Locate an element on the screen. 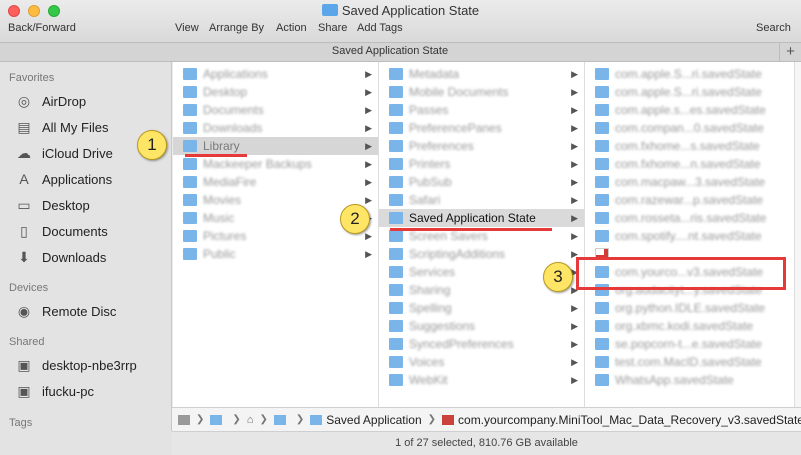 The height and width of the screenshot is (455, 801). saved-state-row: test.com.MacID.savedState is located at coordinates (689, 362).